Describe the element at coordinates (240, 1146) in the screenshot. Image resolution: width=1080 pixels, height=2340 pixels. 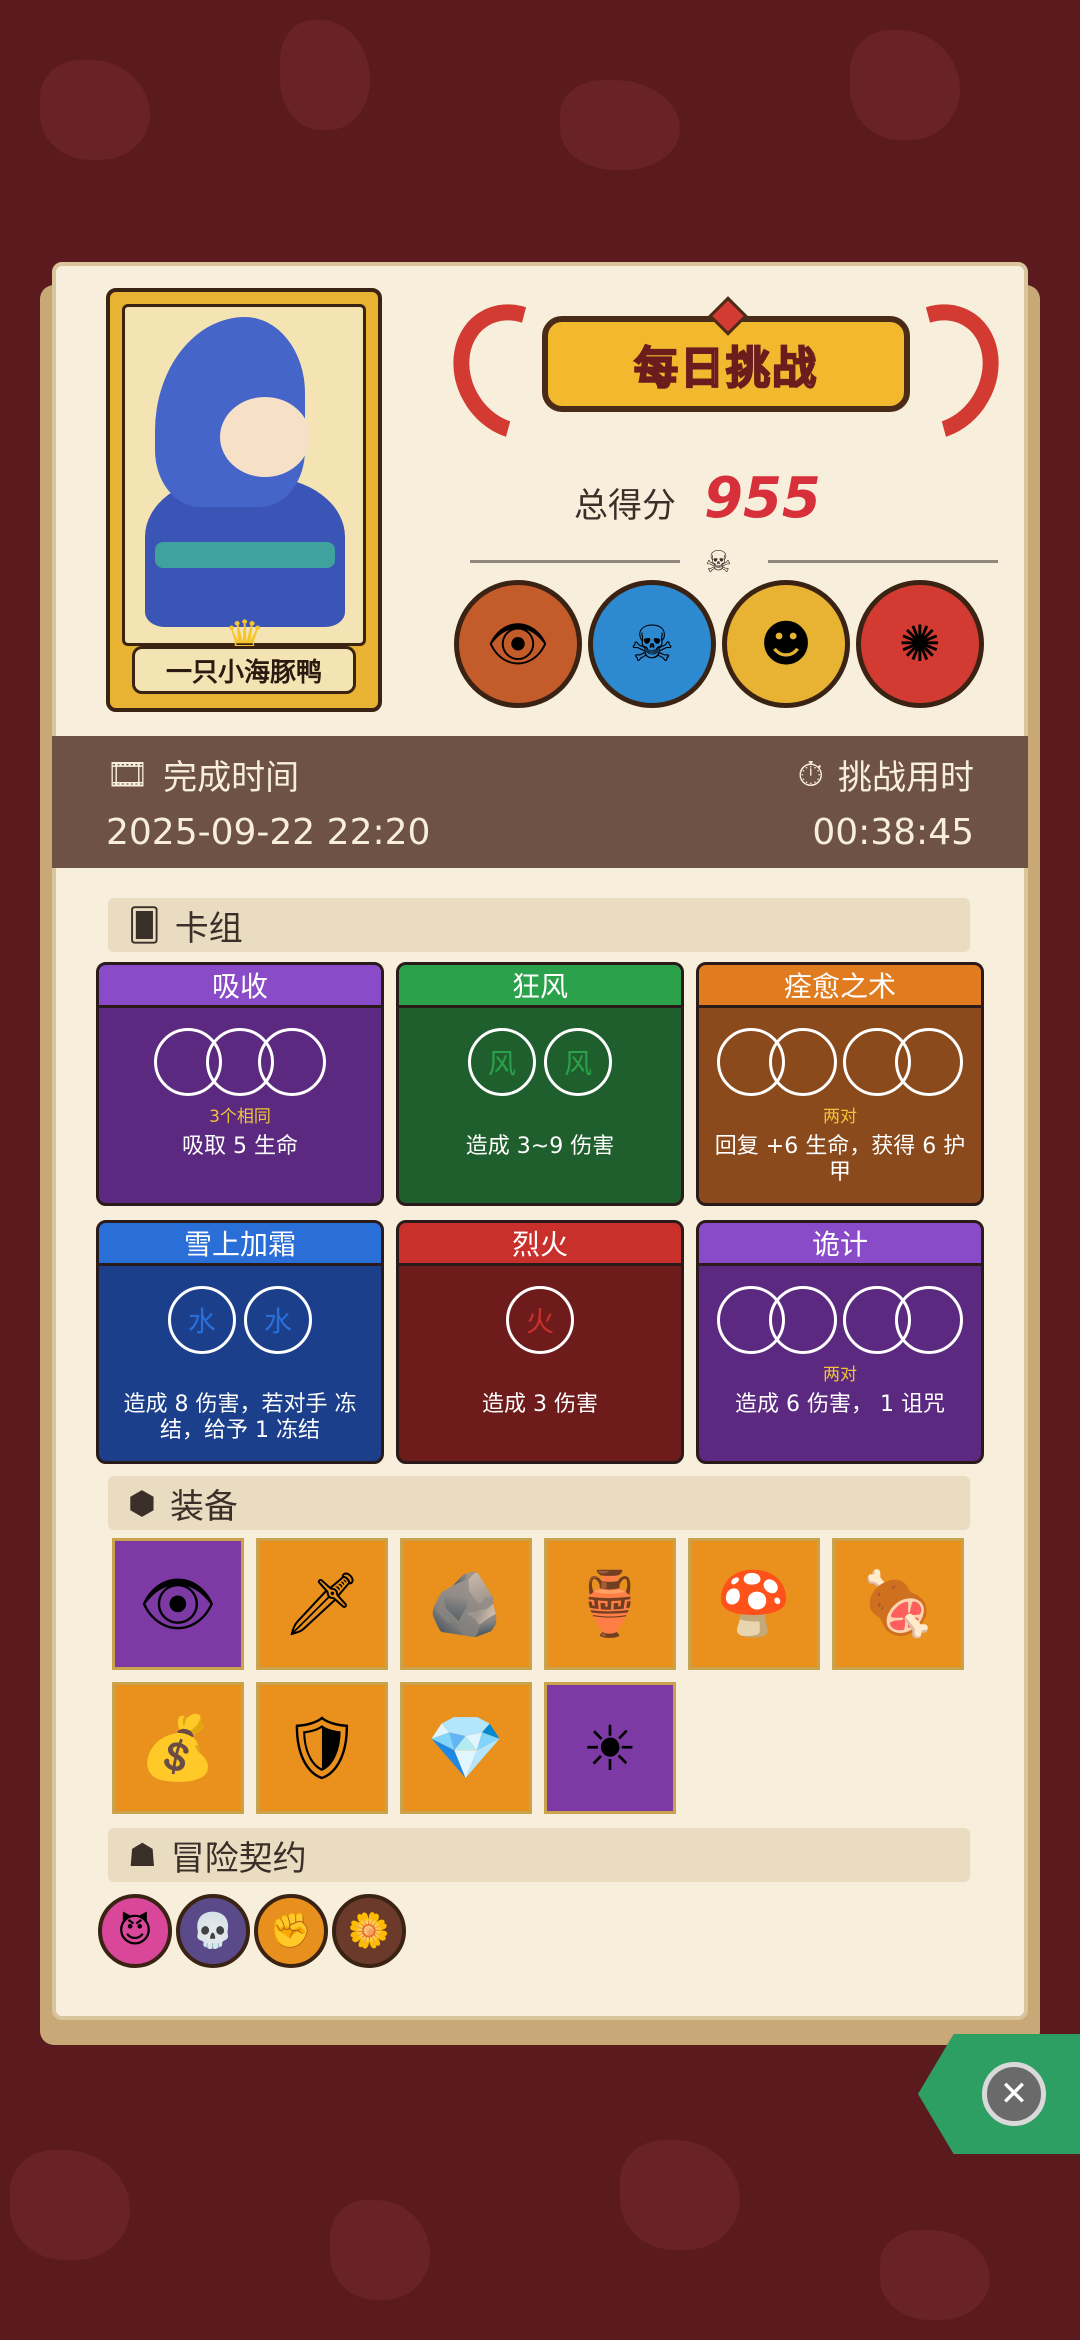
I see `deck-card-effect: 吸取 5 生命` at that location.